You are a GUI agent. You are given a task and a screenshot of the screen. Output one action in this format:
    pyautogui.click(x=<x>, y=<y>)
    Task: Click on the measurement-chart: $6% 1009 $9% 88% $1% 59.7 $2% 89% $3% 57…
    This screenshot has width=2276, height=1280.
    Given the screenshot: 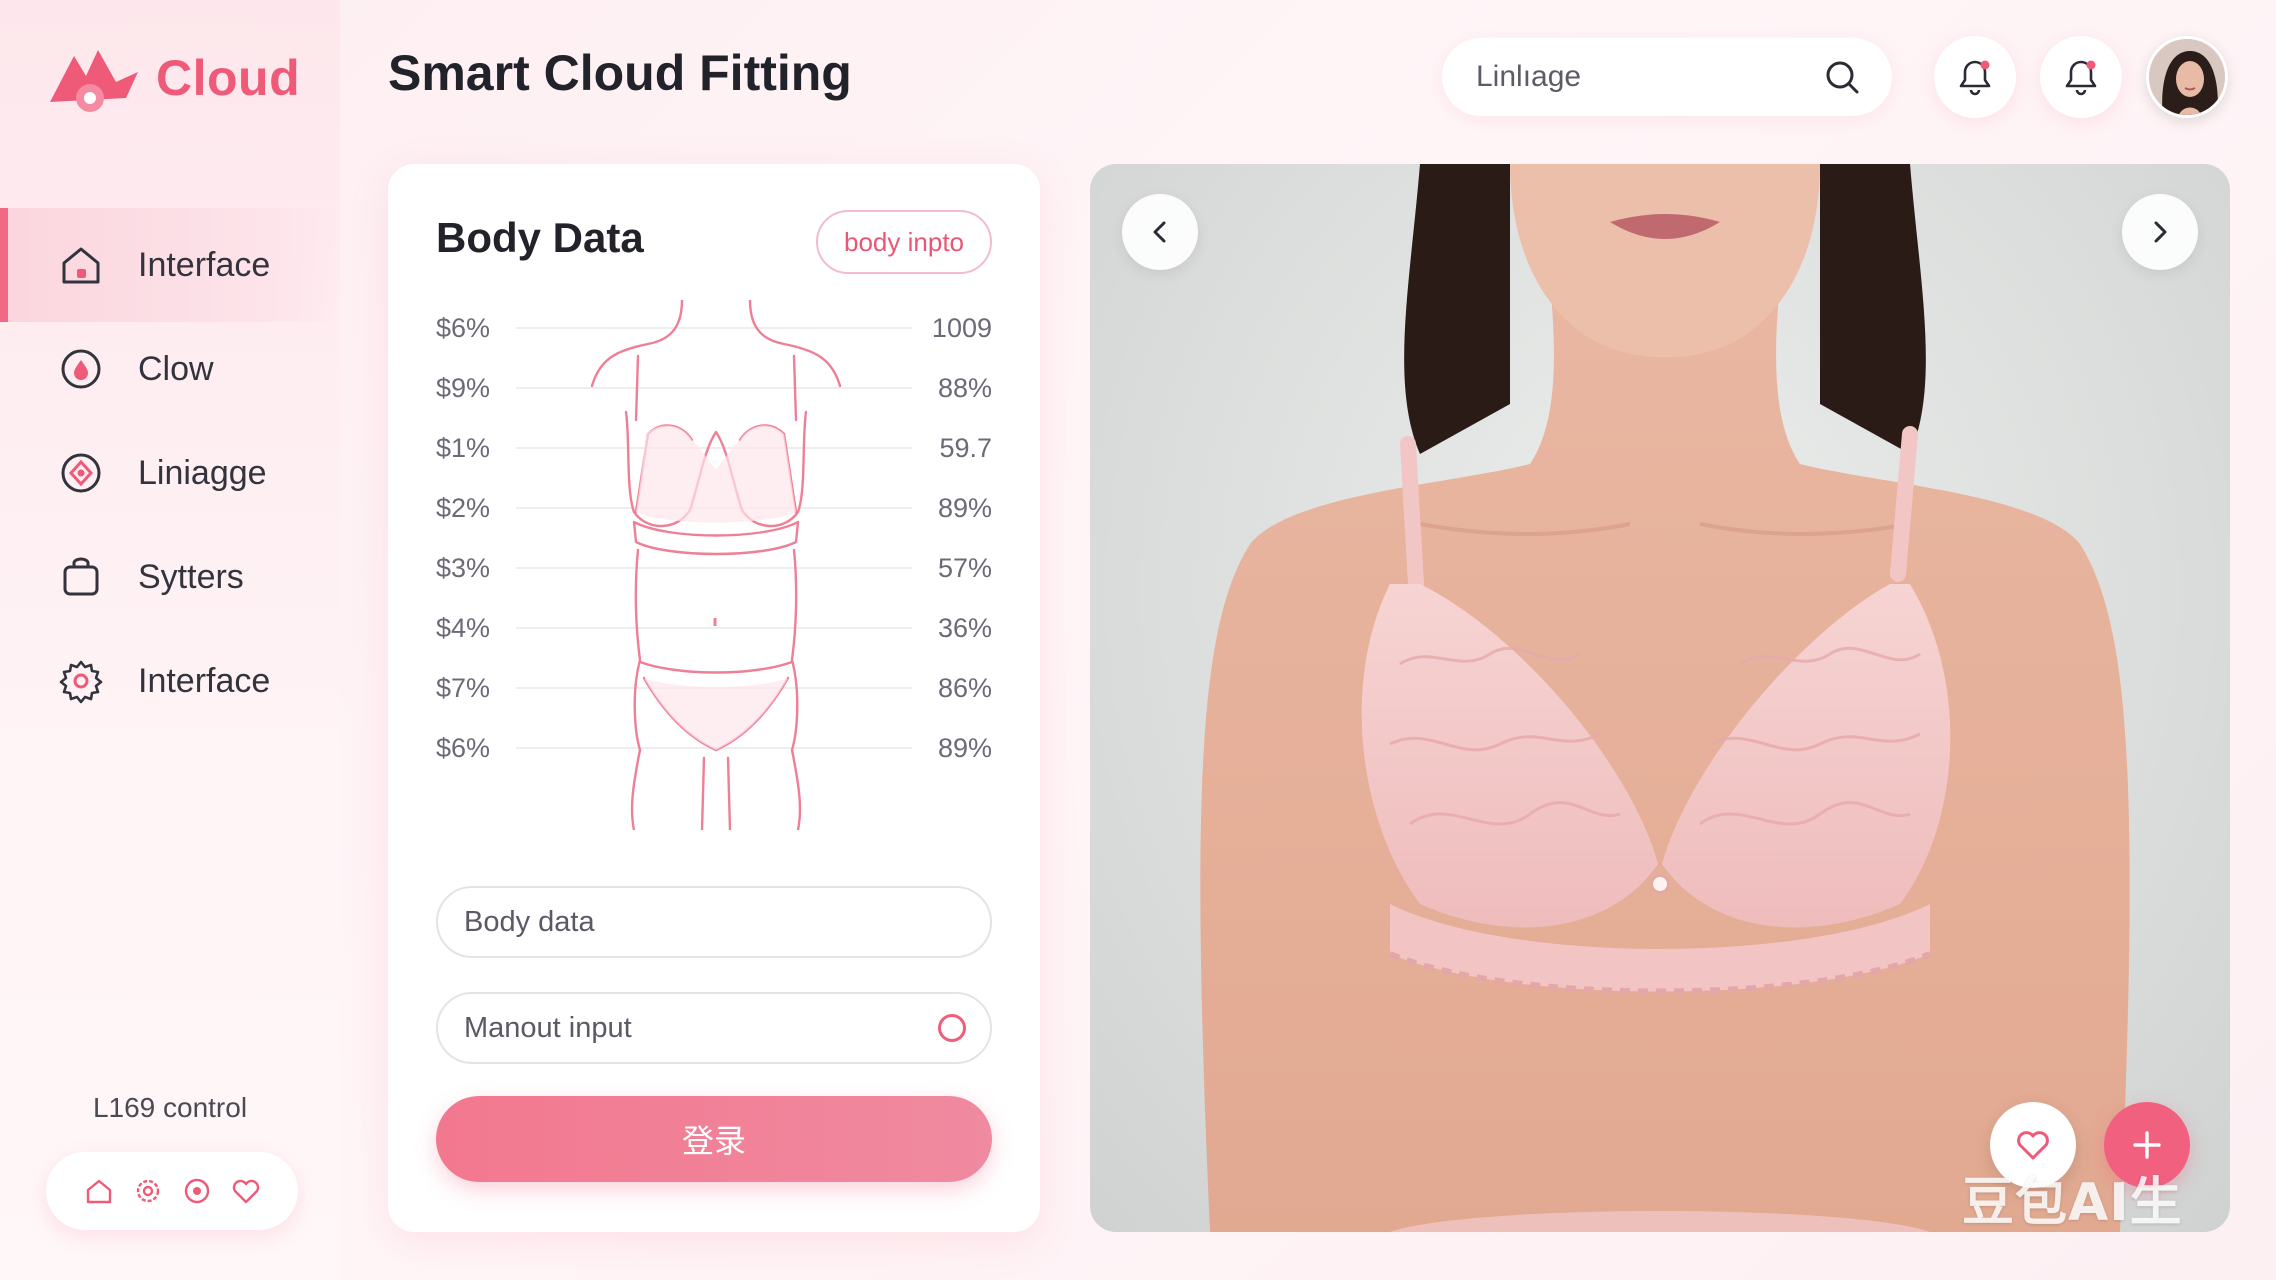 What is the action you would take?
    pyautogui.click(x=714, y=565)
    